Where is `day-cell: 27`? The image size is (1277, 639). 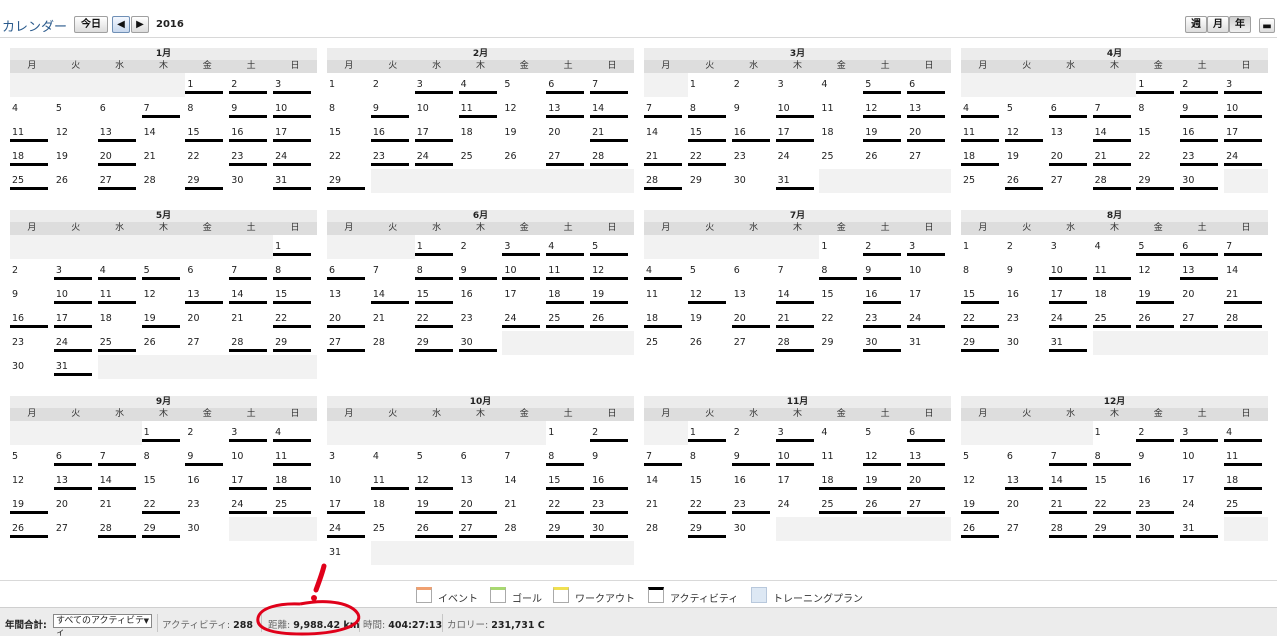
day-cell: 27 is located at coordinates (751, 343).